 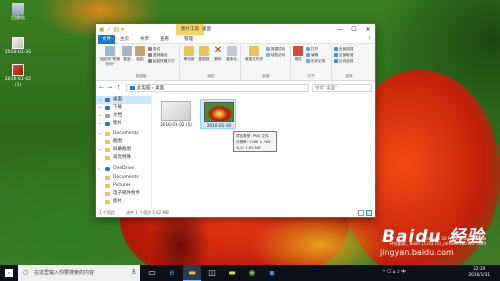 What do you see at coordinates (369, 39) in the screenshot?
I see `help-icon: ?` at bounding box center [369, 39].